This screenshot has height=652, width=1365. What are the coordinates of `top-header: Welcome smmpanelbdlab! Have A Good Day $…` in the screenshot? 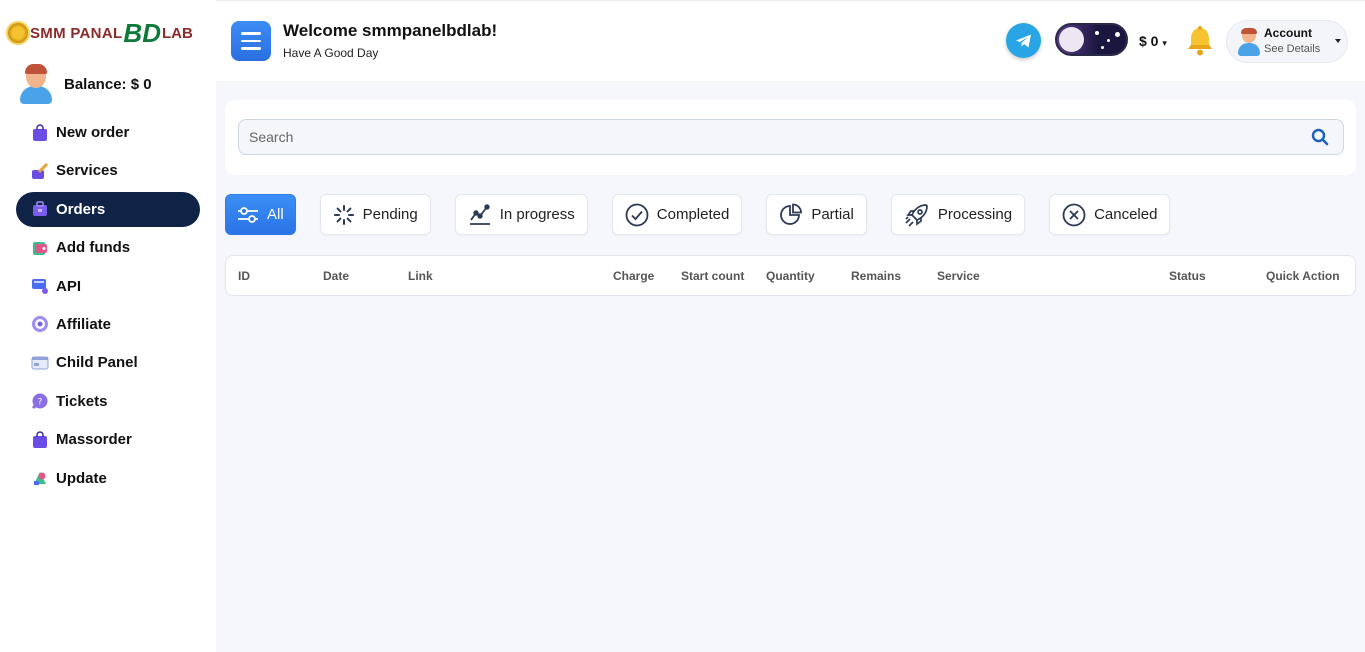 It's located at (790, 40).